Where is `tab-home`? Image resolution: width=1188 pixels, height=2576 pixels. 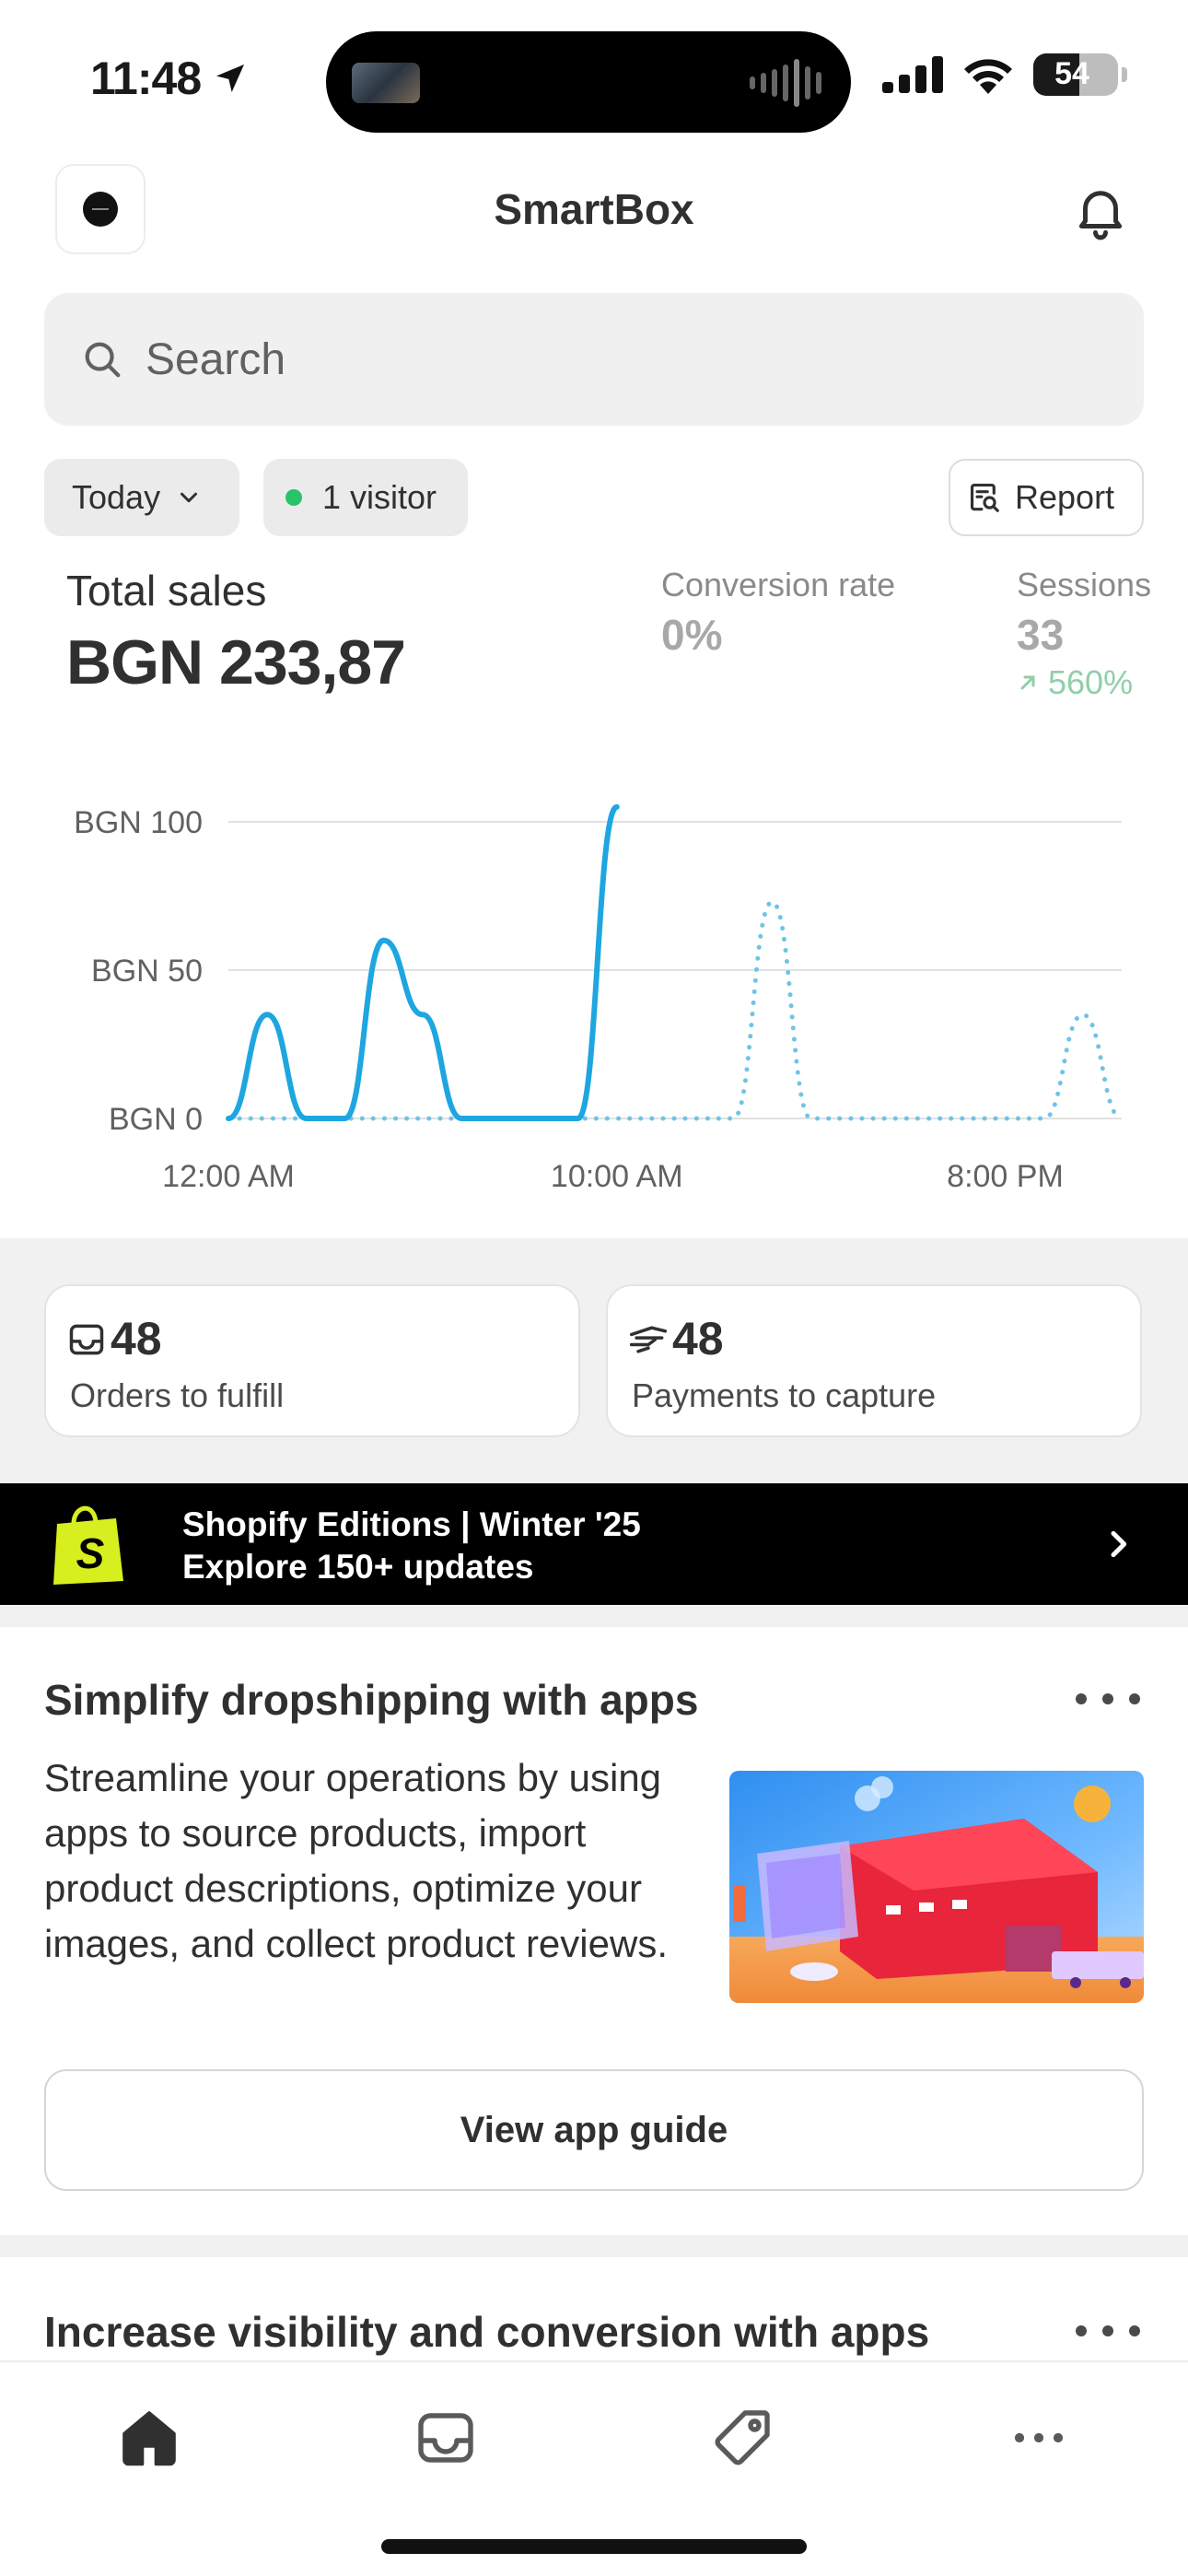 tab-home is located at coordinates (149, 2438).